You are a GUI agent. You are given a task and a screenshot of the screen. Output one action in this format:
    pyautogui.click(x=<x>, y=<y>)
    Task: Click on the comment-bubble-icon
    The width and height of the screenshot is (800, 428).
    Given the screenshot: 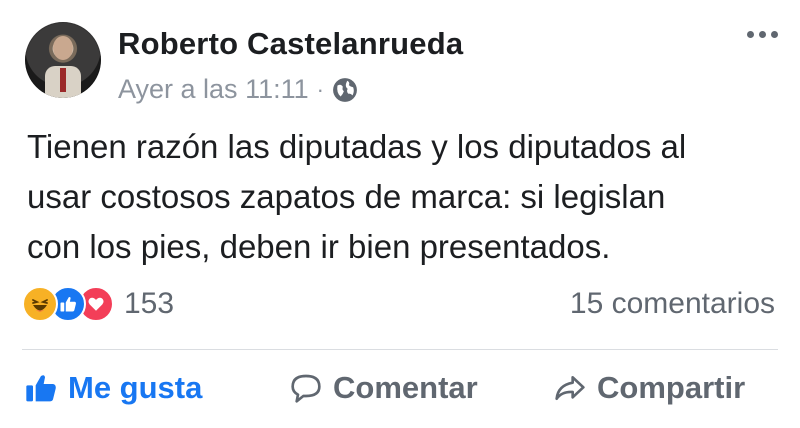 What is the action you would take?
    pyautogui.click(x=306, y=388)
    